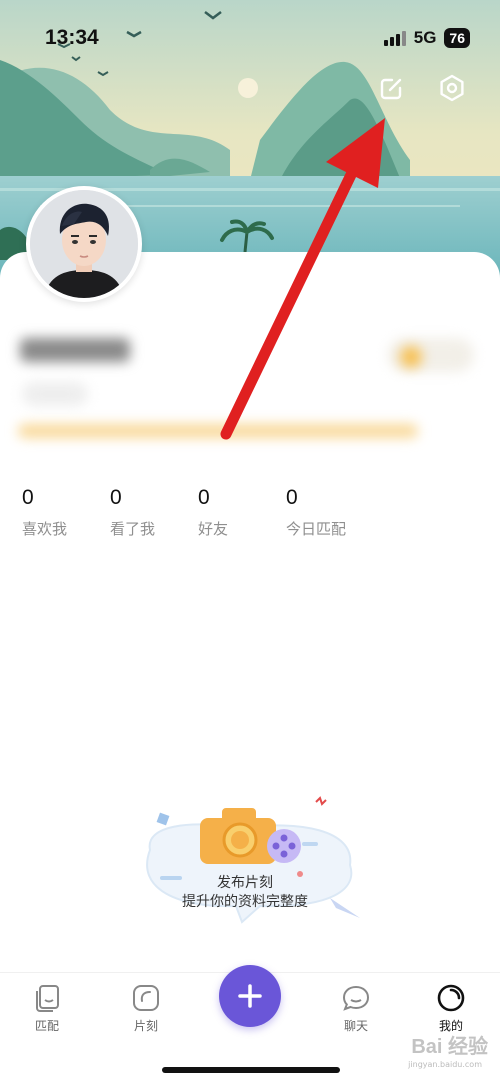  Describe the element at coordinates (145, 1026) in the screenshot. I see `tab-label: 片刻` at that location.